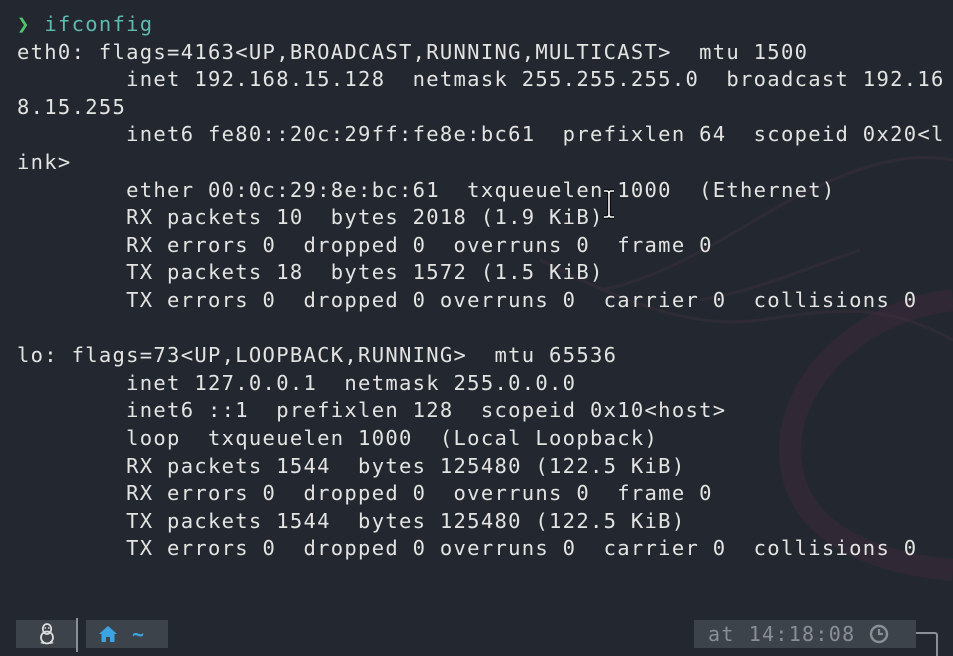 The height and width of the screenshot is (656, 953). I want to click on prompt-symbol: ❯, so click(24, 24).